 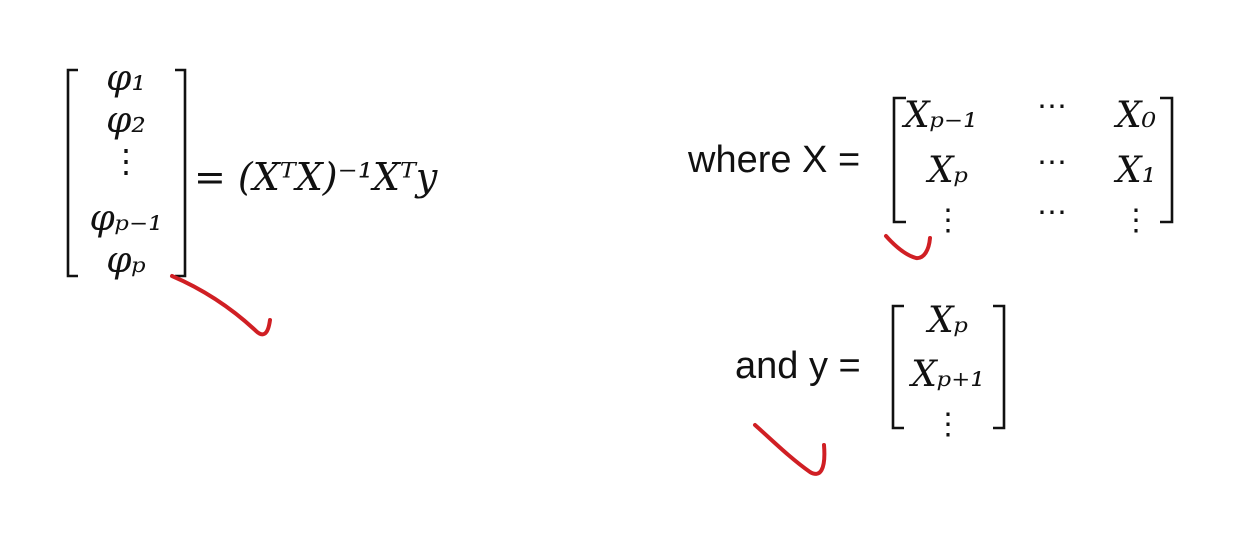 I want to click on phi-entry: φ₁, so click(x=126, y=78).